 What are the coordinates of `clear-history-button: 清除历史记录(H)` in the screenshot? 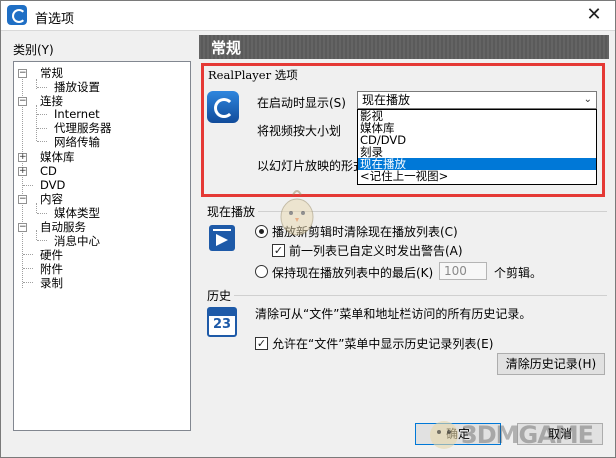 It's located at (551, 364).